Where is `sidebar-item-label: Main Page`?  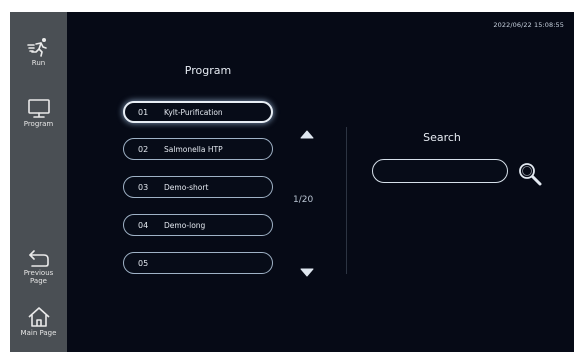 sidebar-item-label: Main Page is located at coordinates (38, 333).